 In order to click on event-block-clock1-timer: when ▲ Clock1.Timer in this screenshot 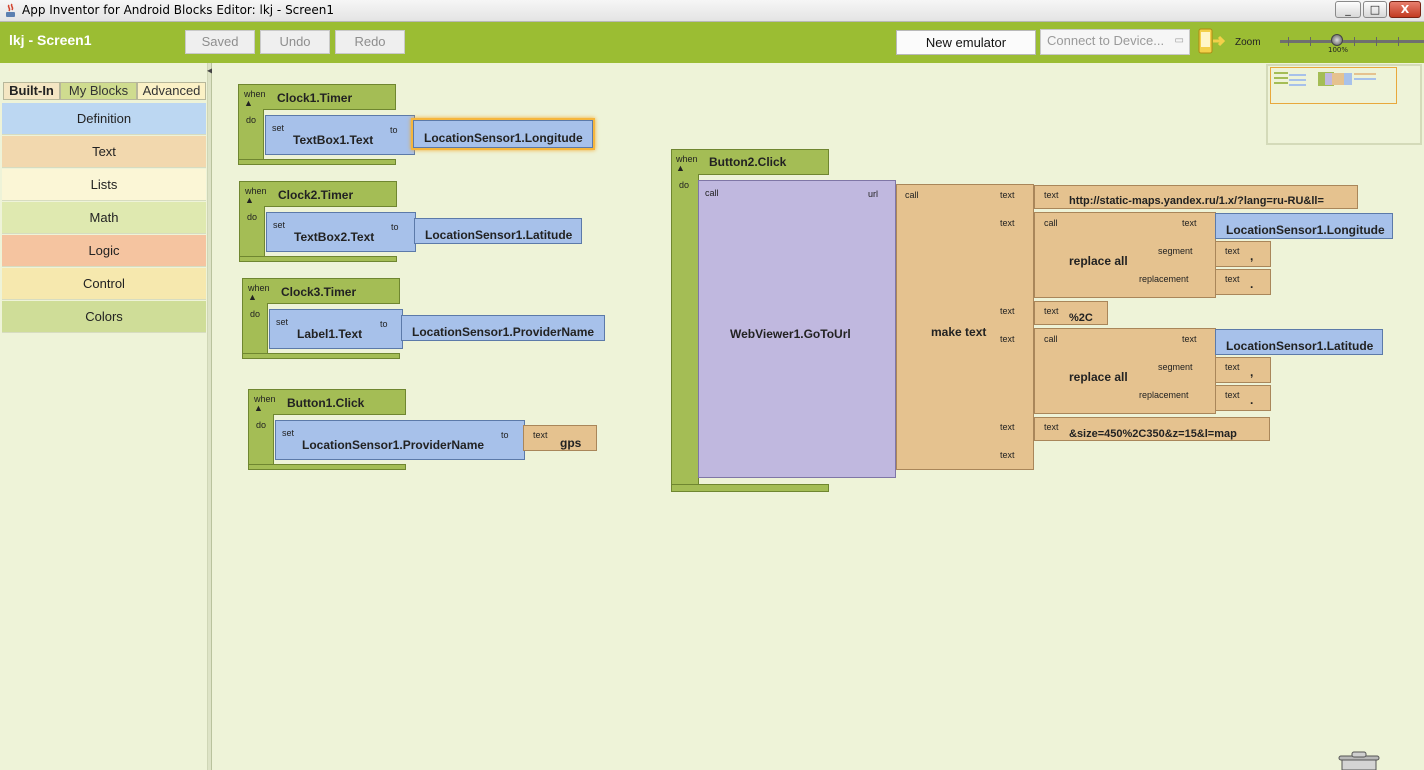, I will do `click(317, 97)`.